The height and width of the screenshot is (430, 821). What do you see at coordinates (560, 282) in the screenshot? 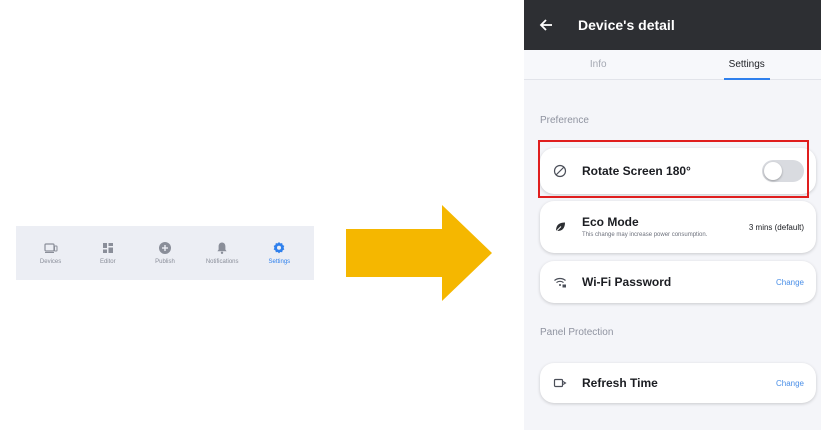
I see `wifi-lock-icon` at bounding box center [560, 282].